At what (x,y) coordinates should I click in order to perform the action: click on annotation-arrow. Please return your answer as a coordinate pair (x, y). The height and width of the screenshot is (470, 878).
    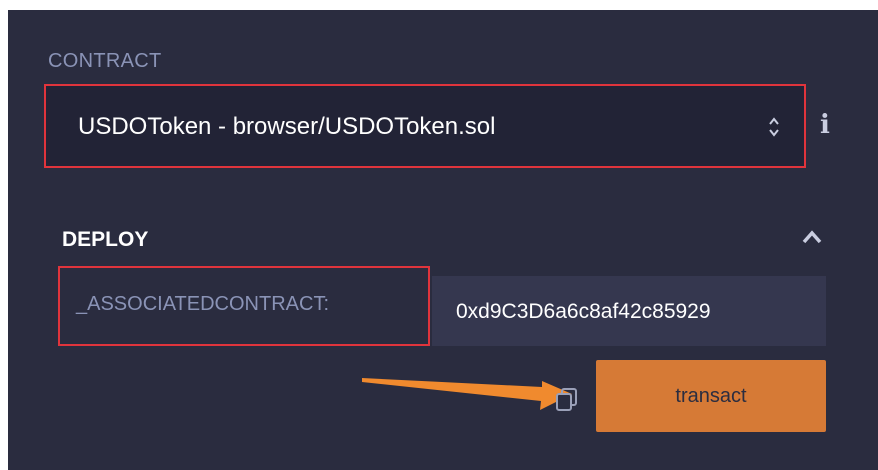
    Looking at the image, I should click on (467, 394).